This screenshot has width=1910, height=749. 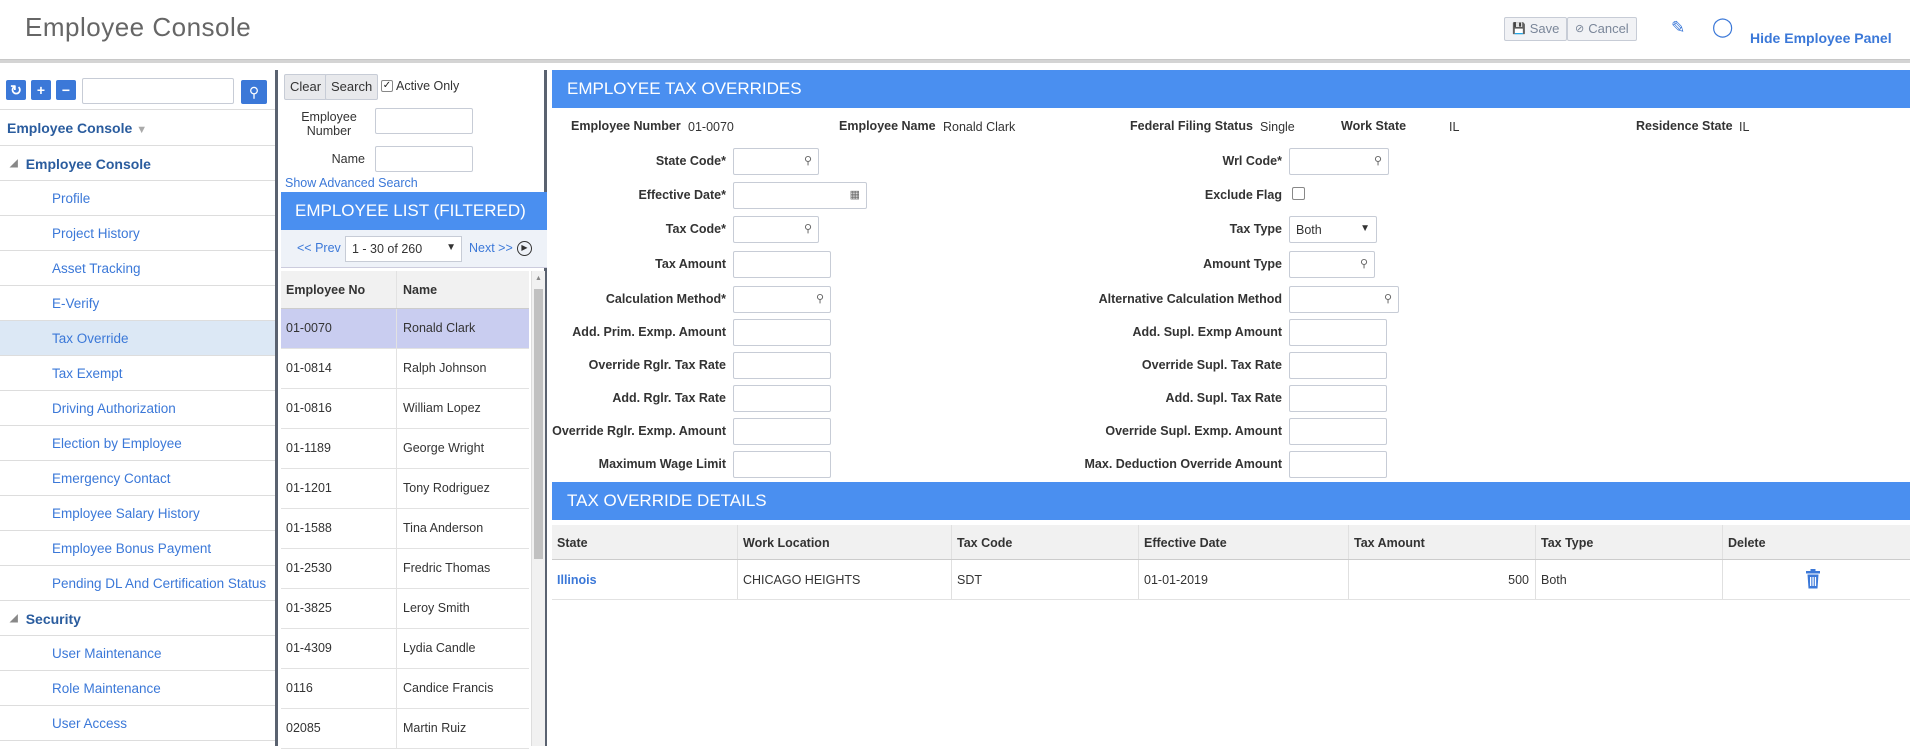 I want to click on search-button: Search, so click(x=352, y=87).